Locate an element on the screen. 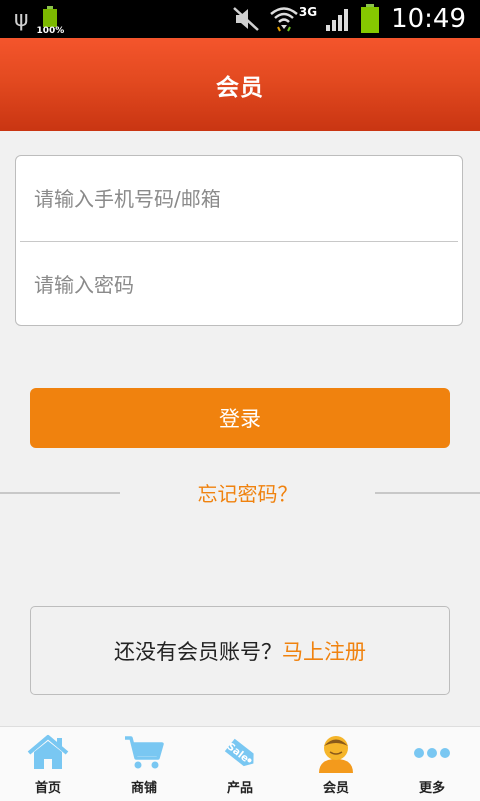 This screenshot has height=801, width=480. battery-percent: 100% is located at coordinates (50, 31).